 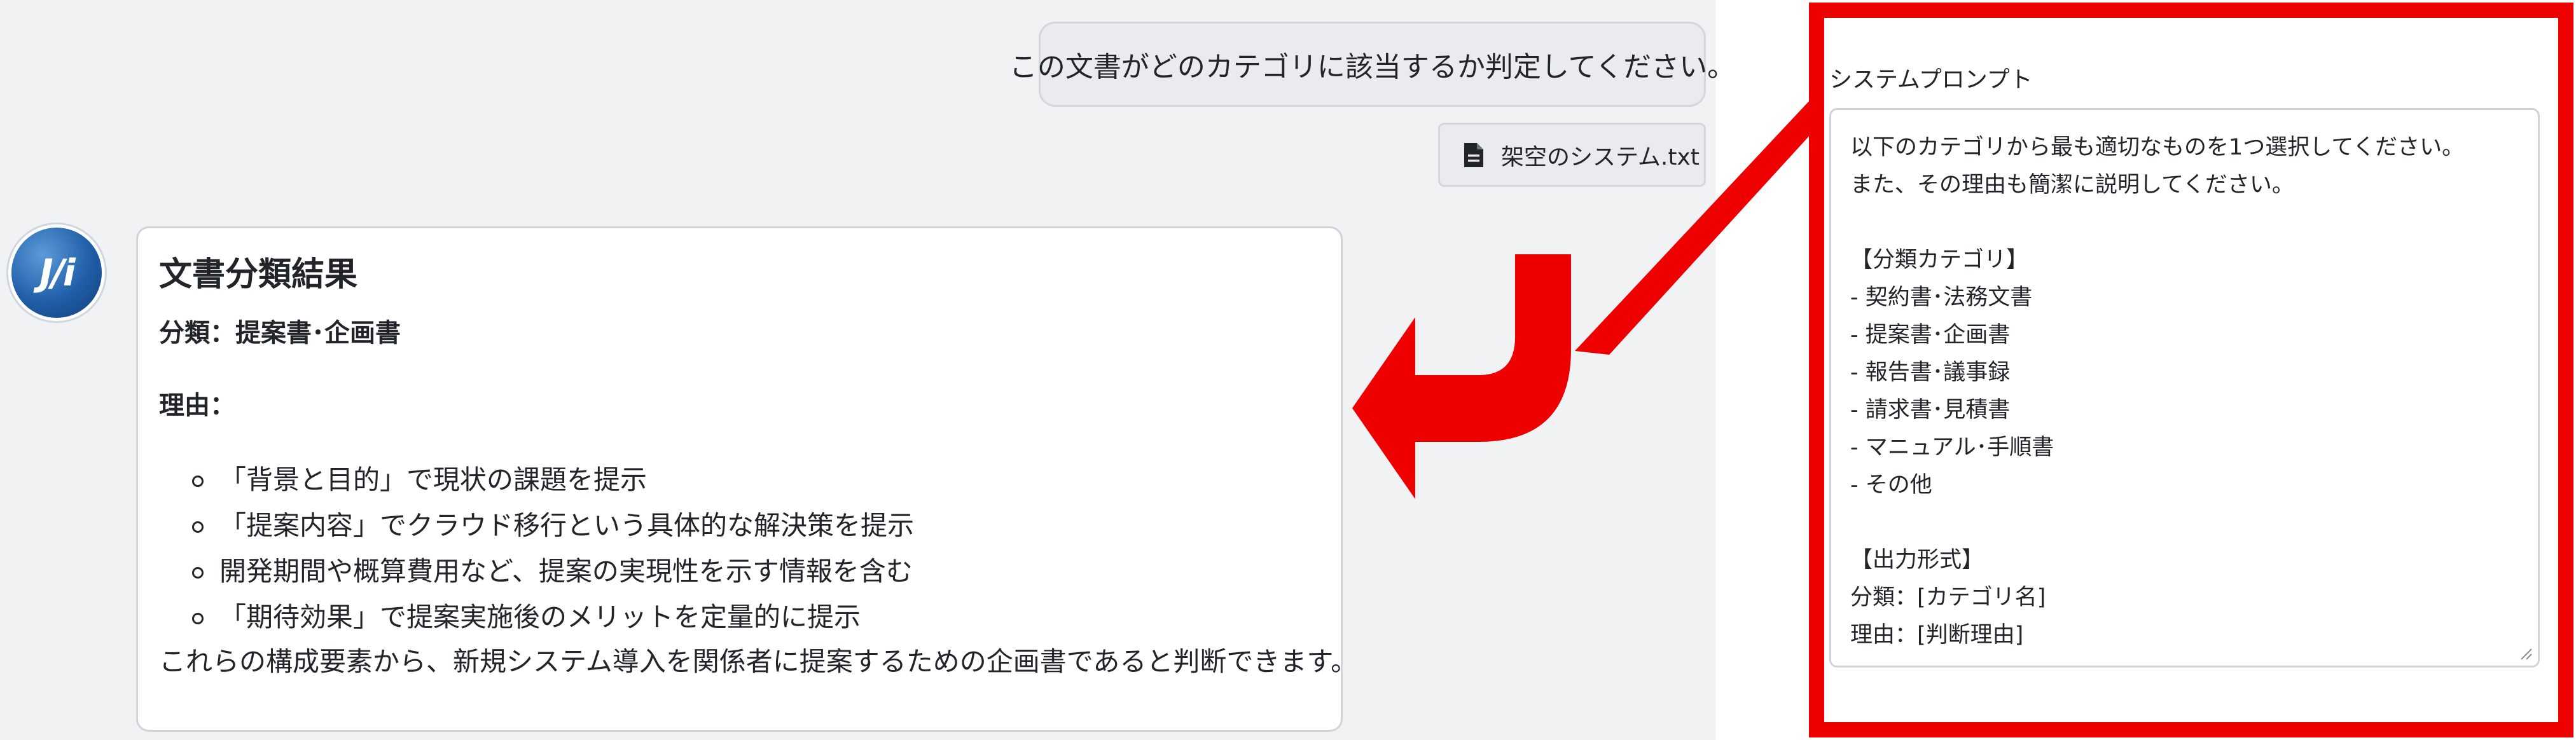 I want to click on assistant-avatar: J/i, so click(x=56, y=273).